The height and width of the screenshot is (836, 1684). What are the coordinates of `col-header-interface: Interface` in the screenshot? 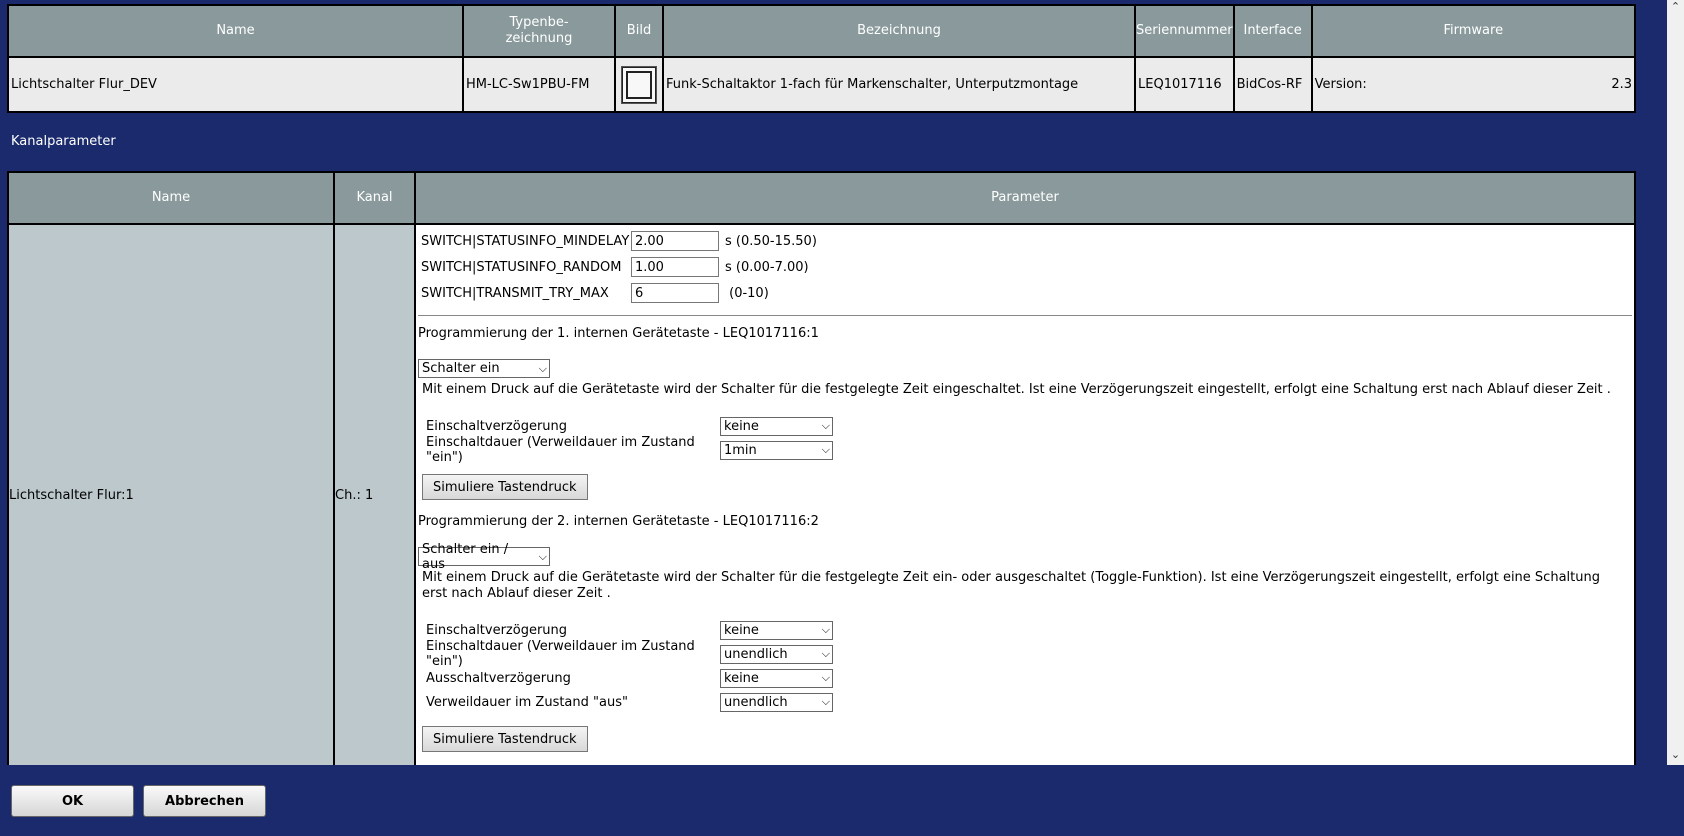 It's located at (1272, 31).